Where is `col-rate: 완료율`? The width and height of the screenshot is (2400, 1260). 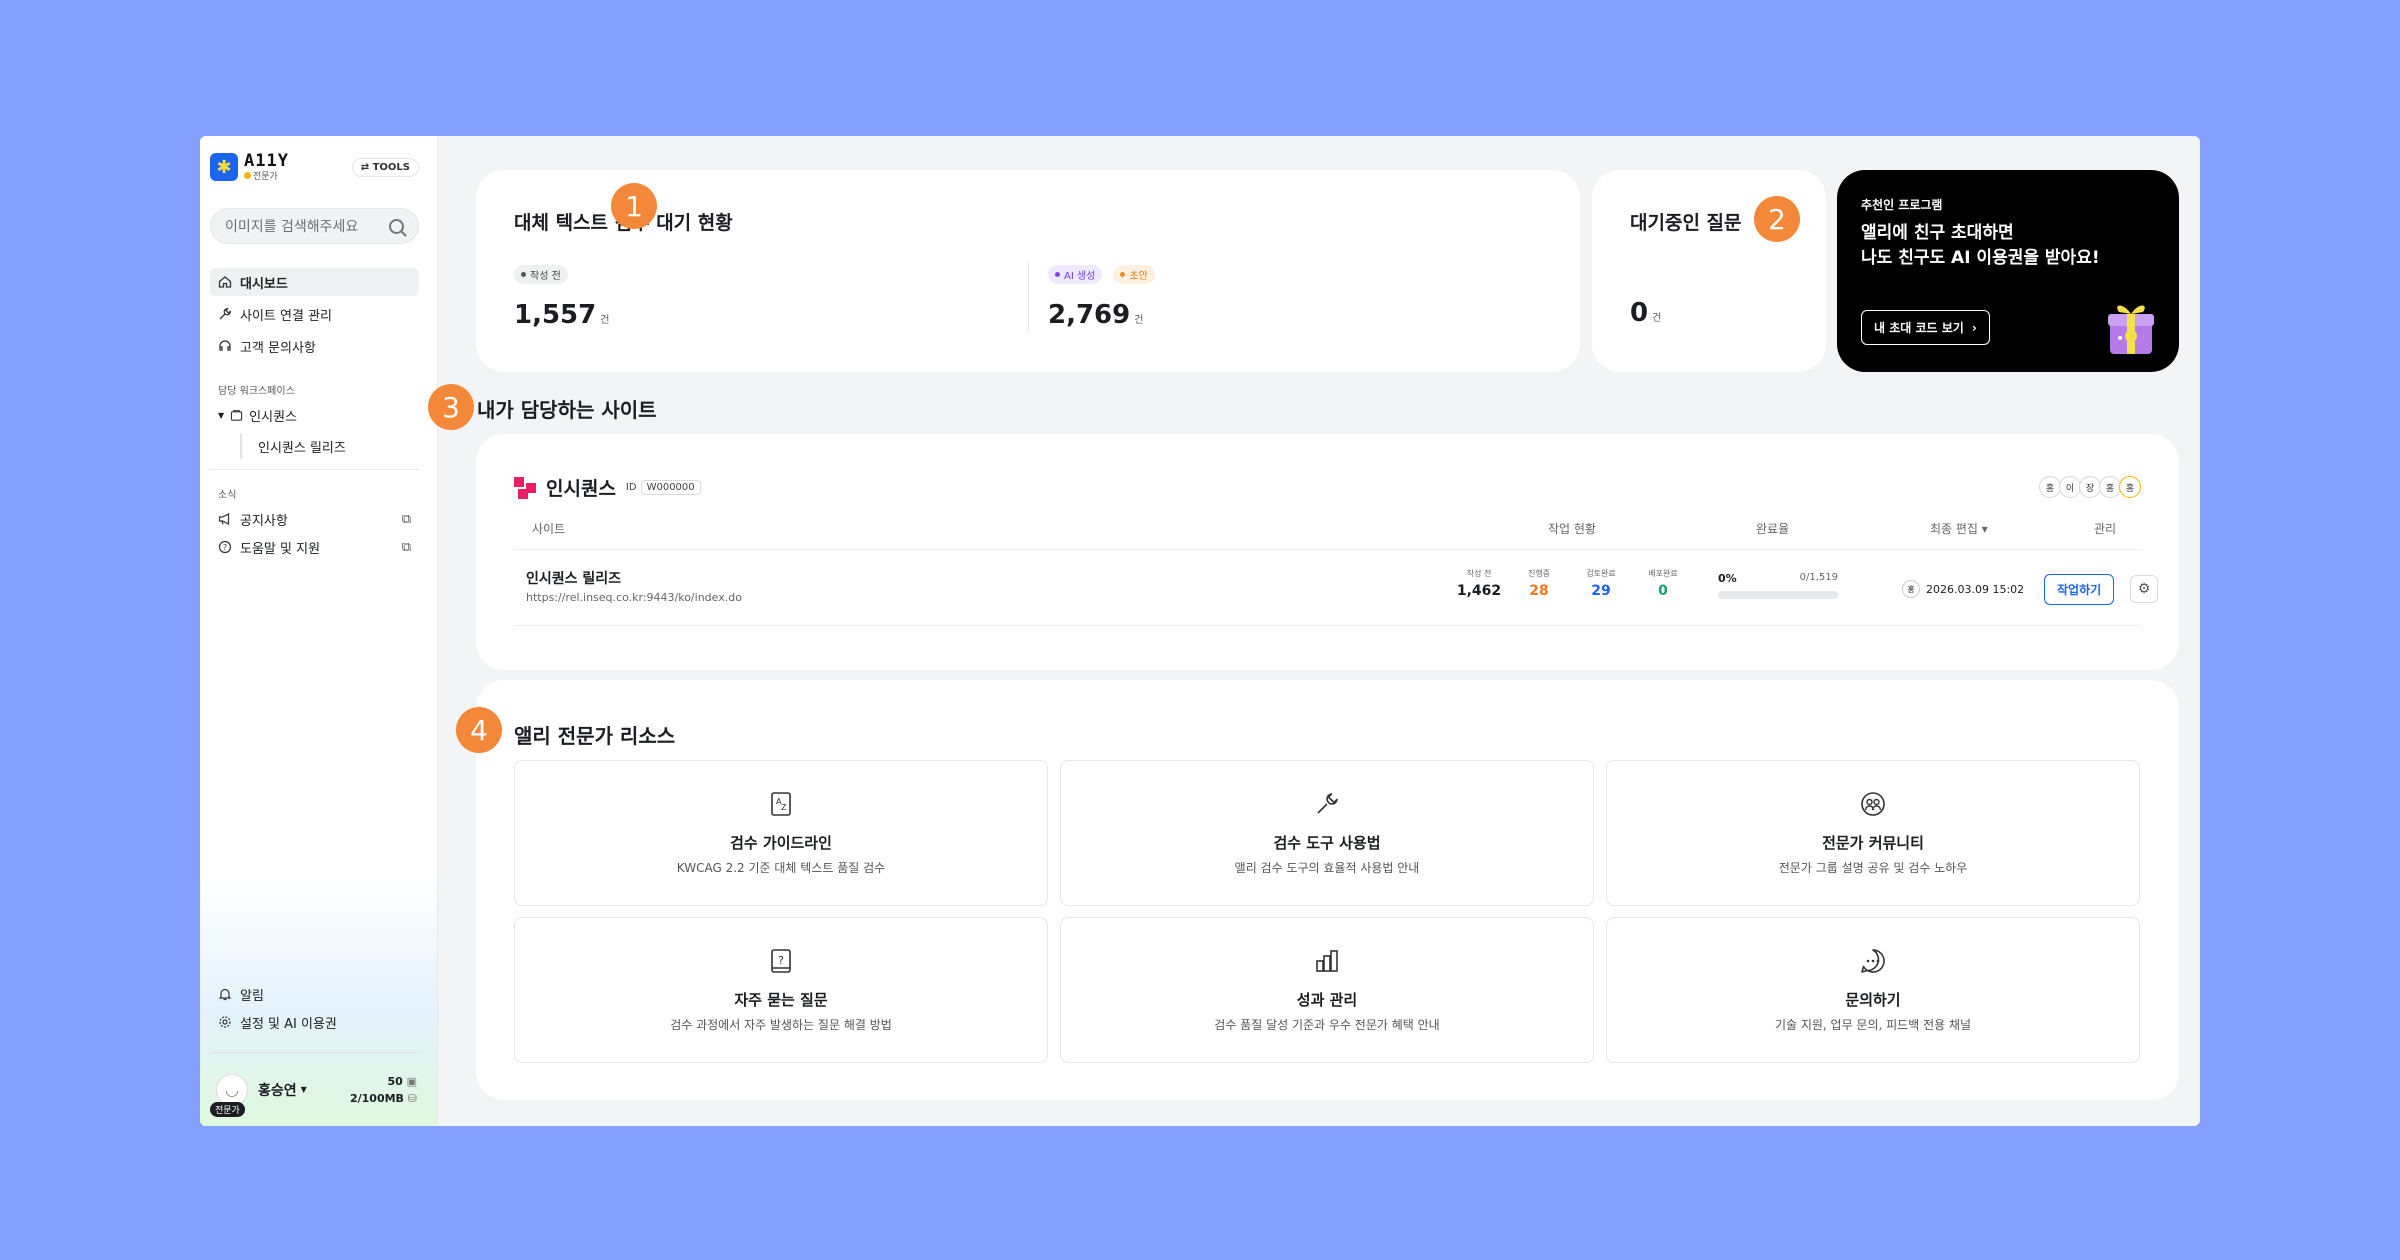 col-rate: 완료율 is located at coordinates (1773, 529).